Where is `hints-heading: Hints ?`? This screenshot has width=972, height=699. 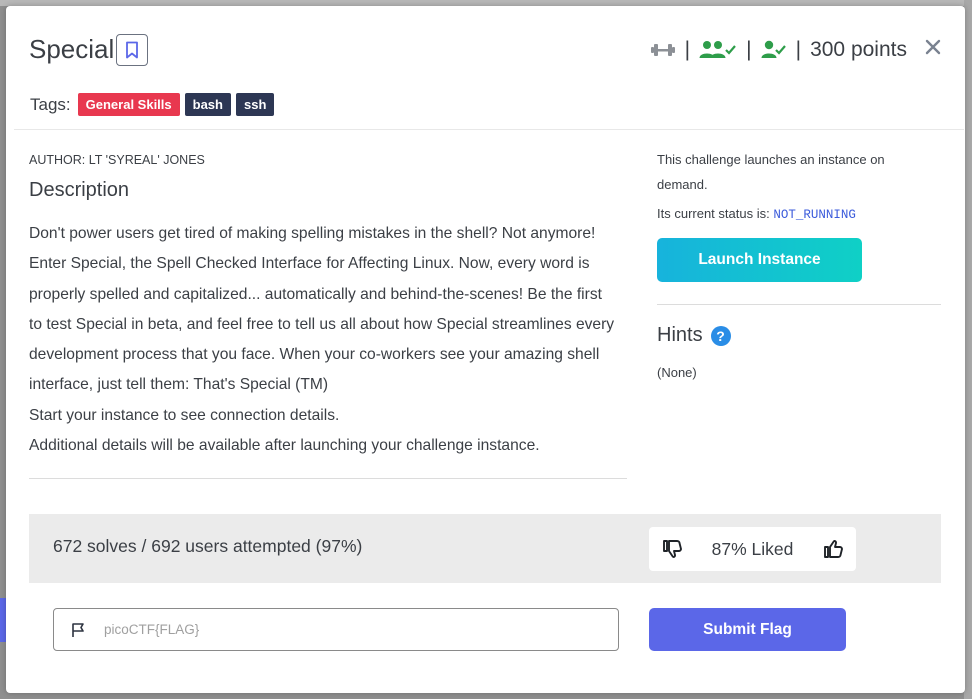
hints-heading: Hints ? is located at coordinates (694, 335).